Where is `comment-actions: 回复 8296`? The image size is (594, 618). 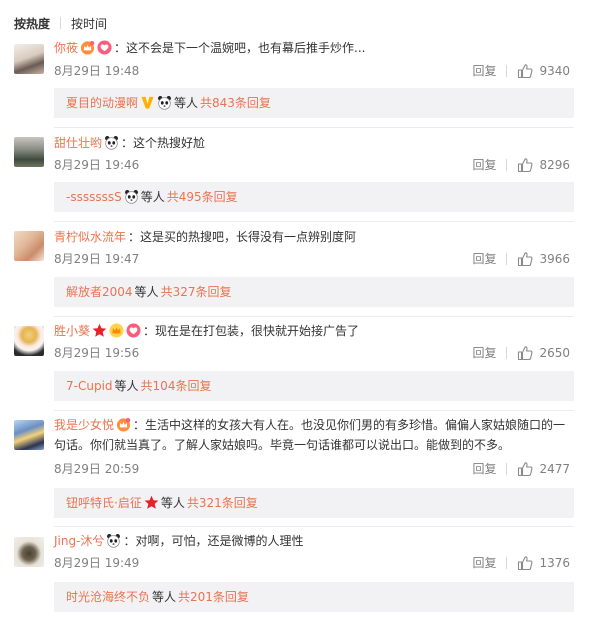 comment-actions: 回复 8296 is located at coordinates (521, 165).